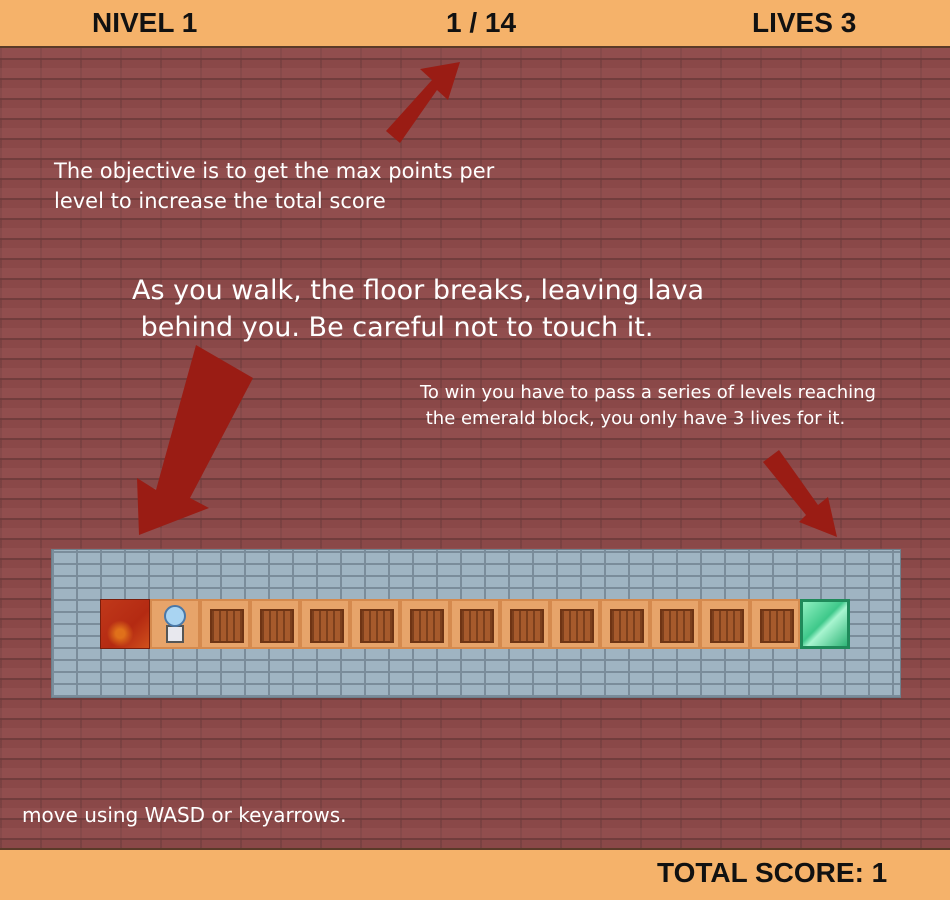 The width and height of the screenshot is (950, 900). What do you see at coordinates (145, 22) in the screenshot?
I see `level-indicator: NIVEL 1` at bounding box center [145, 22].